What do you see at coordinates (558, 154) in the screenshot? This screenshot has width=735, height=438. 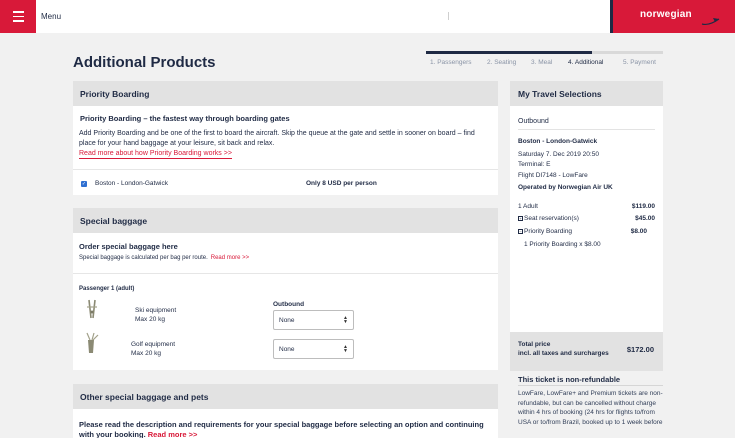 I see `flight-date: Saturday 7. Dec 2019 20:50` at bounding box center [558, 154].